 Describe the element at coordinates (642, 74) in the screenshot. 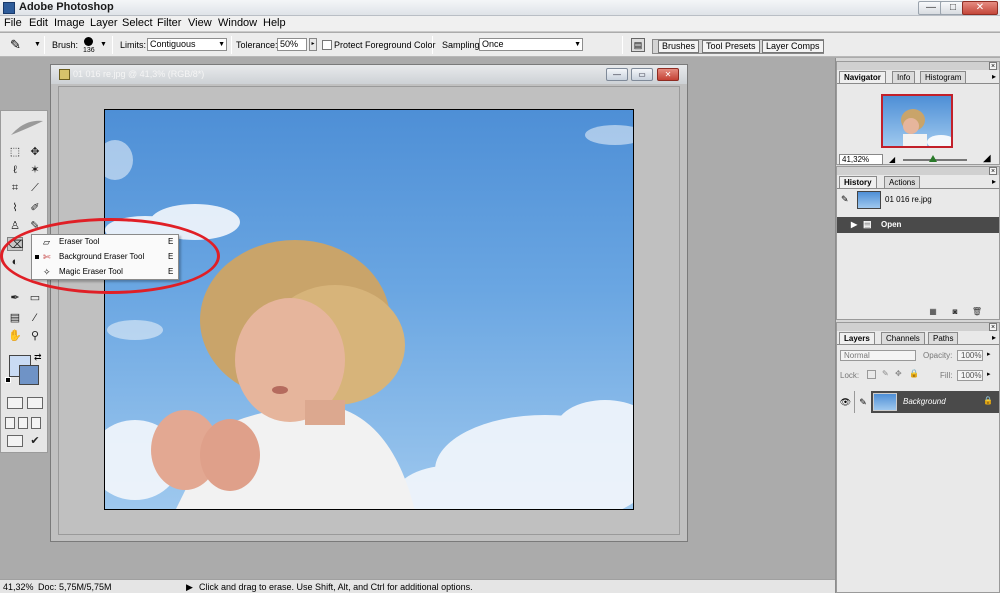

I see `document-maximize-button: ▭` at that location.